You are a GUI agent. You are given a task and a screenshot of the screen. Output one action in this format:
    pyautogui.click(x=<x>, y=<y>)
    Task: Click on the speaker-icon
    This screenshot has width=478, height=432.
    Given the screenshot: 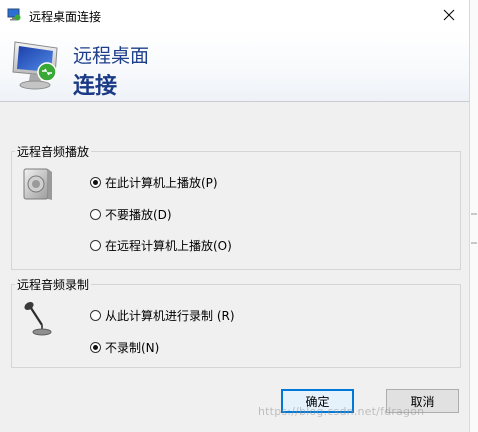 What is the action you would take?
    pyautogui.click(x=37, y=184)
    